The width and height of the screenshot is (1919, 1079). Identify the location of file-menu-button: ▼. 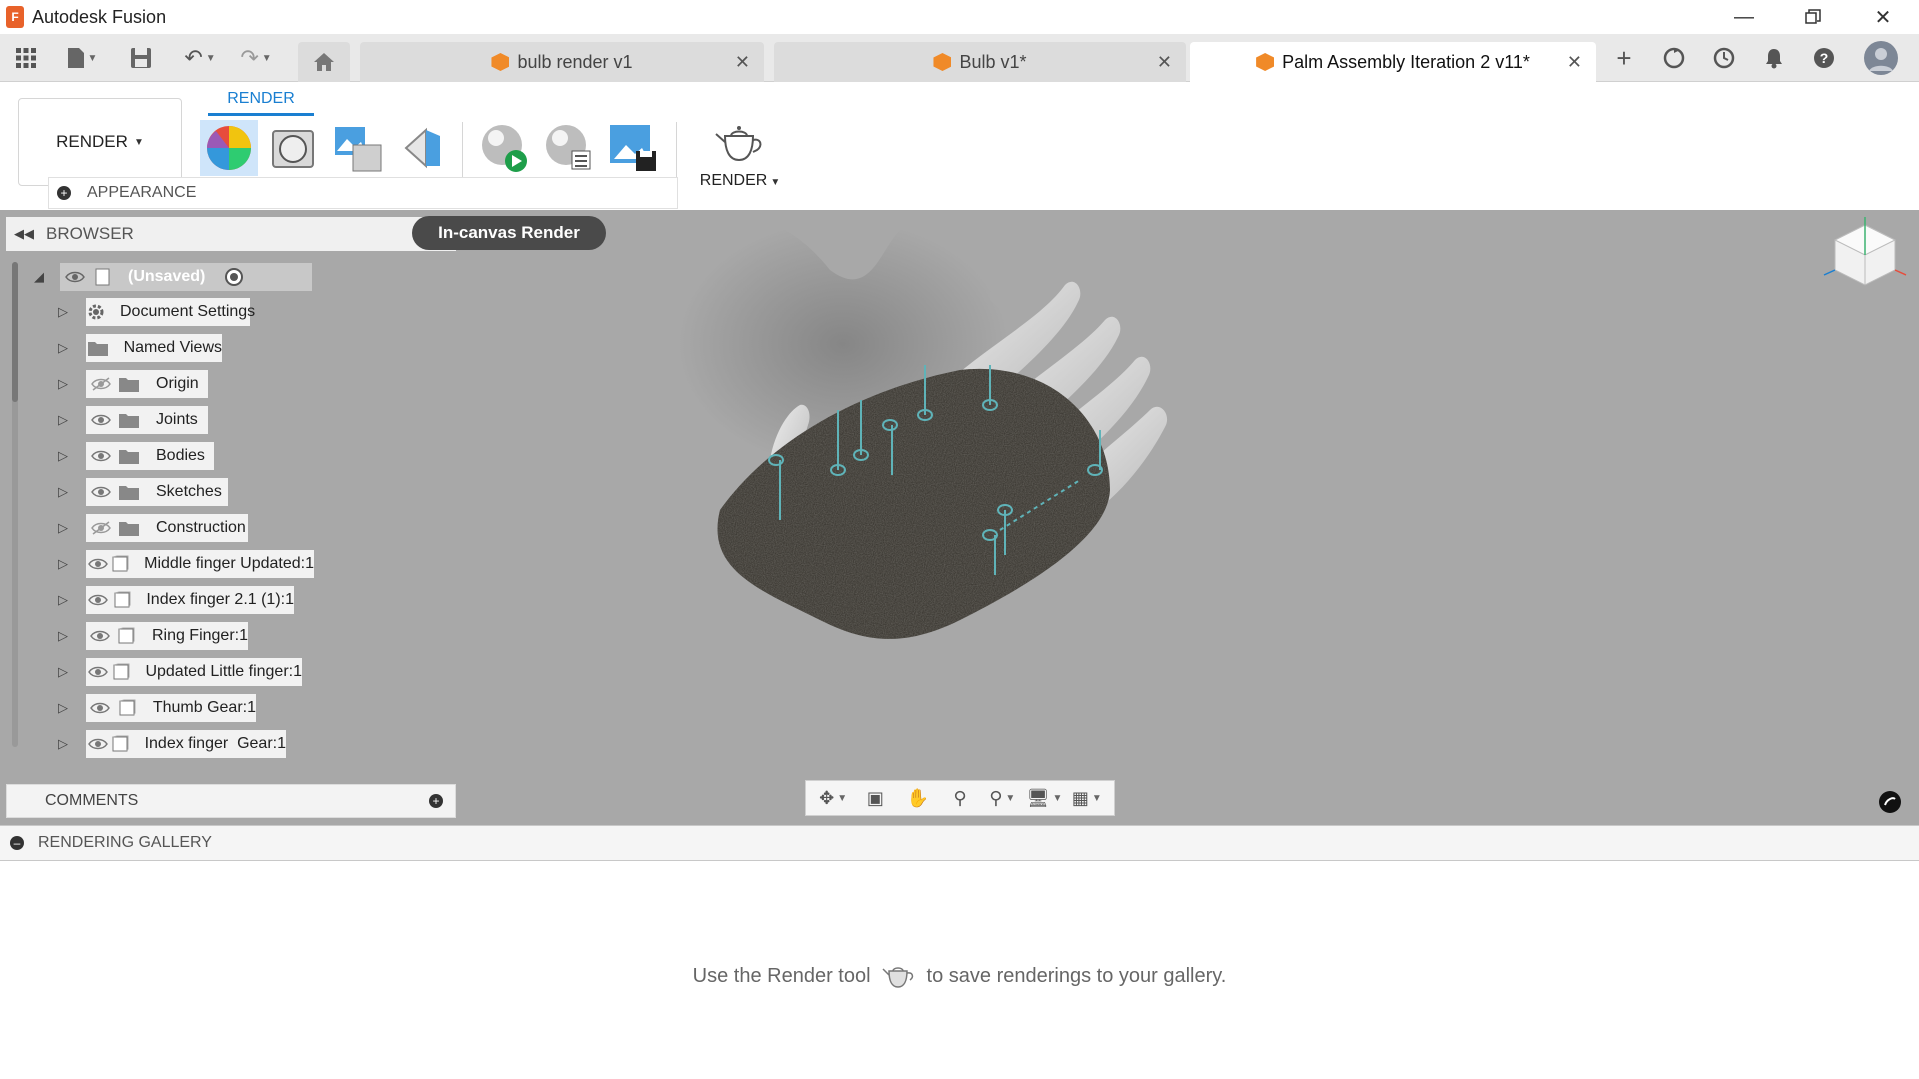
(82, 58).